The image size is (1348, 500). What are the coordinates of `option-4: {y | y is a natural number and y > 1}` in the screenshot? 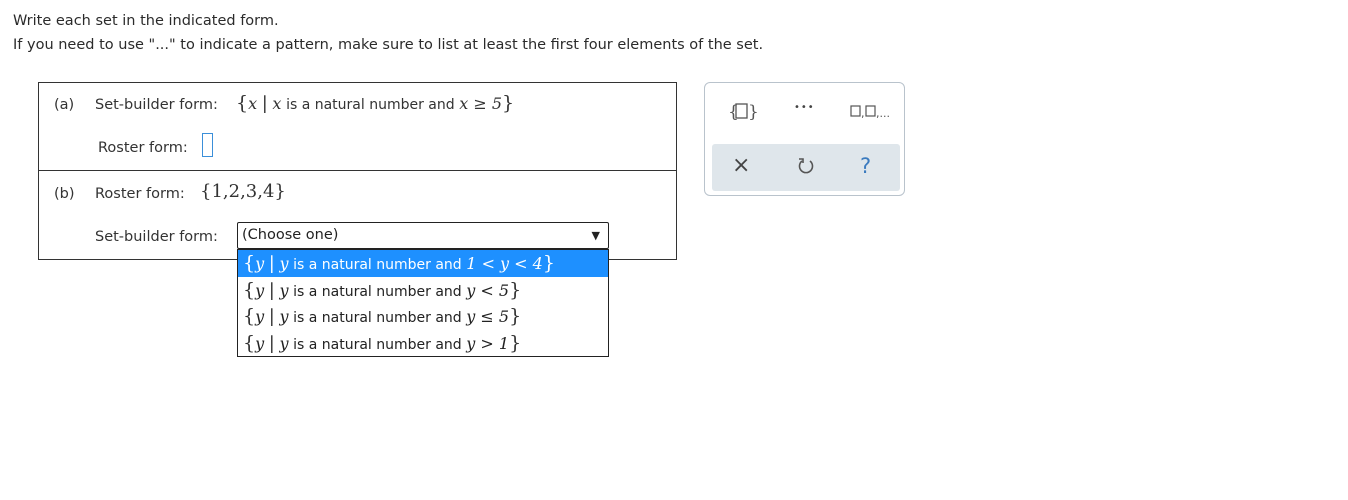 It's located at (423, 343).